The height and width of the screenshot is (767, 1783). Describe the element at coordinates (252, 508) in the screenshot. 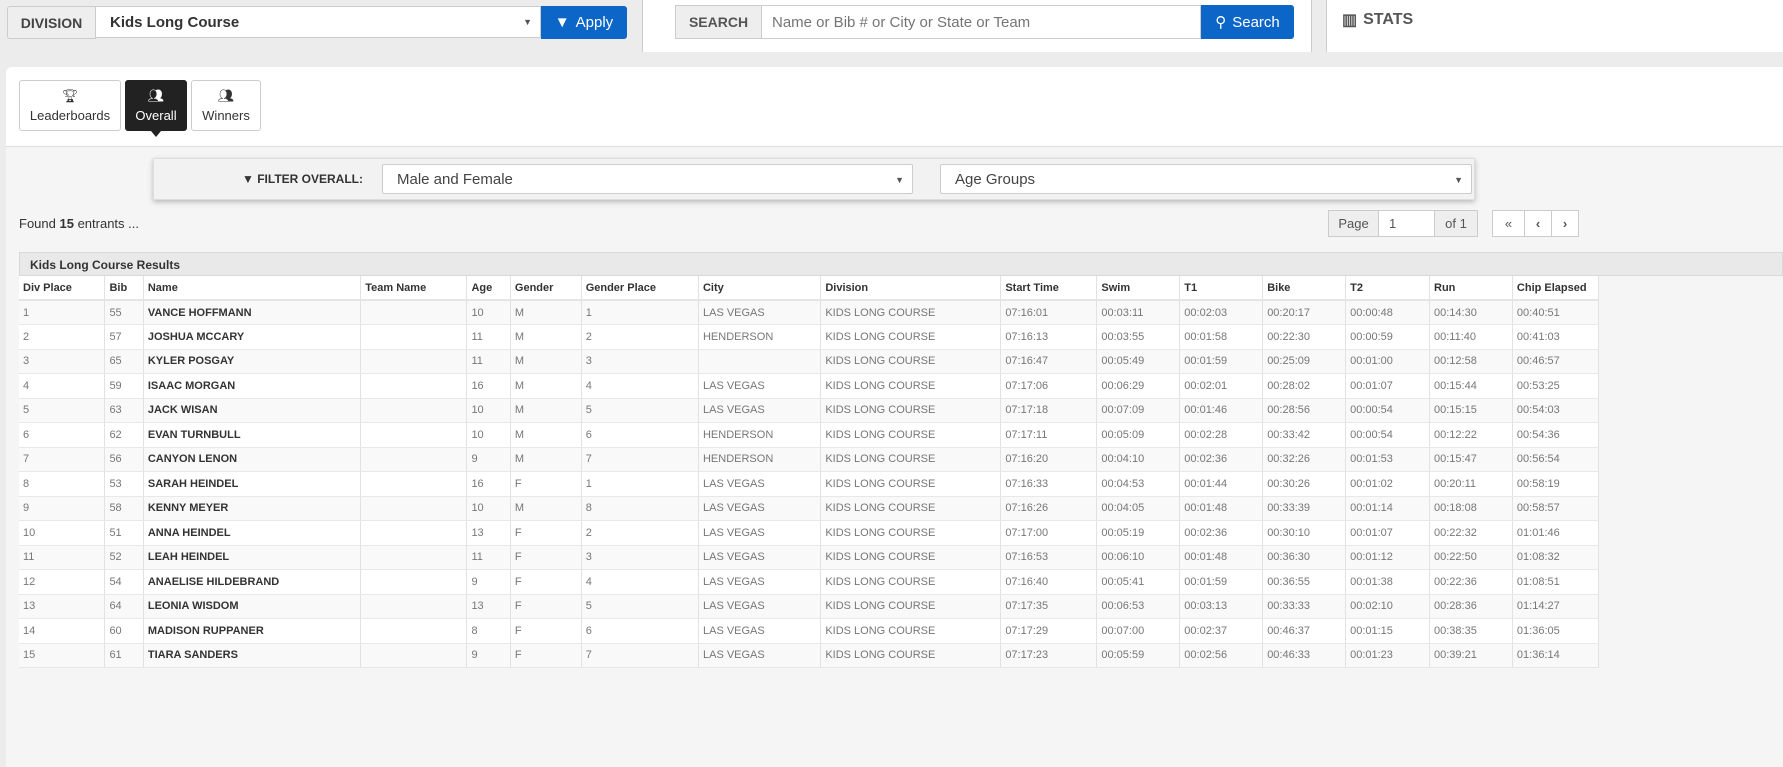

I see `athlete-name: KENNY MEYER` at that location.